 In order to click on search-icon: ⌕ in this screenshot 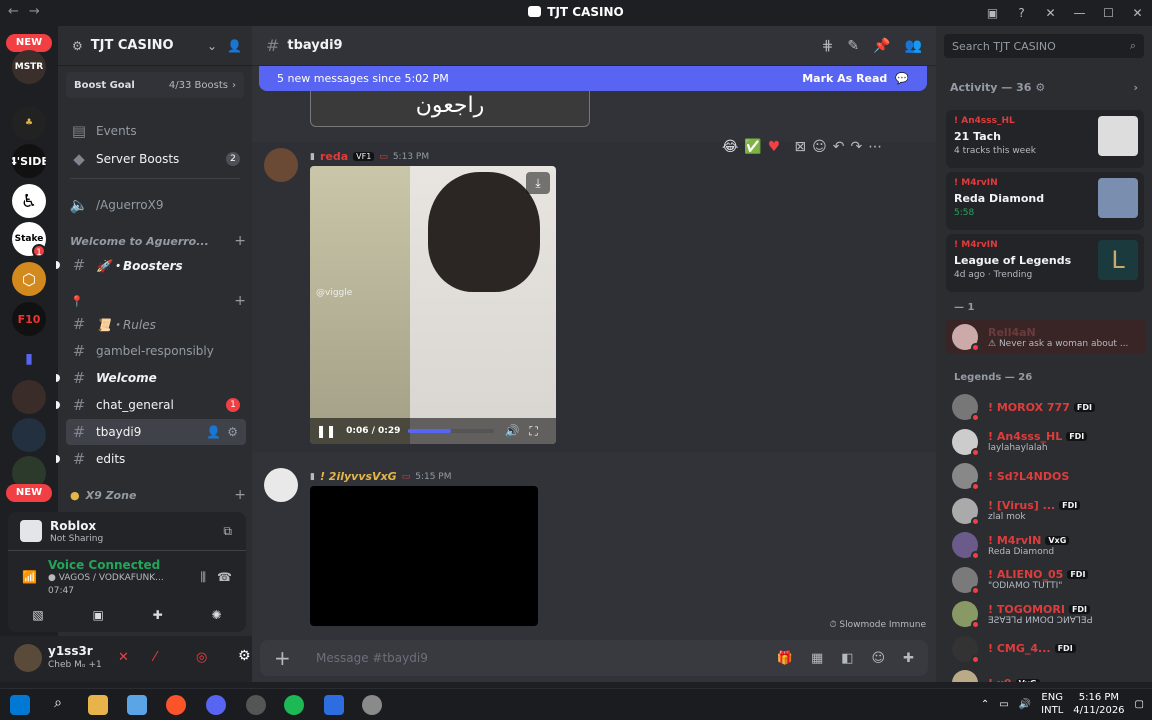, I will do `click(58, 705)`.